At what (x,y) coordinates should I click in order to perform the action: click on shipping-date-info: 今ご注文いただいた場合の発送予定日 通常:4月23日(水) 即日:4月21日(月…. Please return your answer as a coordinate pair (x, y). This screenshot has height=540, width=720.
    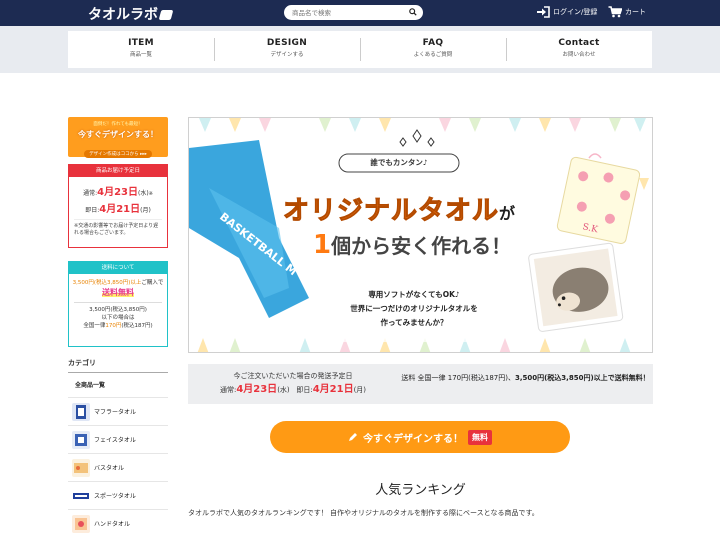
    Looking at the image, I should click on (293, 383).